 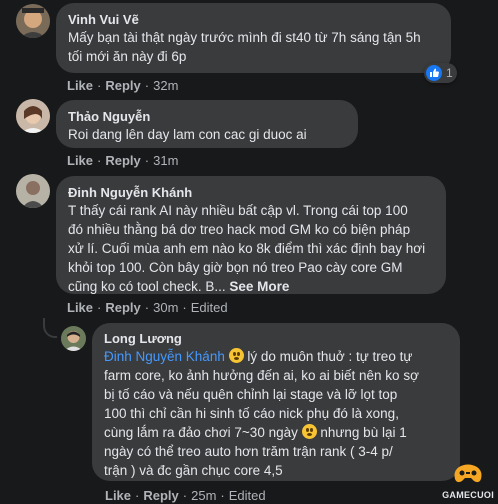 I want to click on comment-actions-1: Like · Reply · 32m, so click(x=122, y=86).